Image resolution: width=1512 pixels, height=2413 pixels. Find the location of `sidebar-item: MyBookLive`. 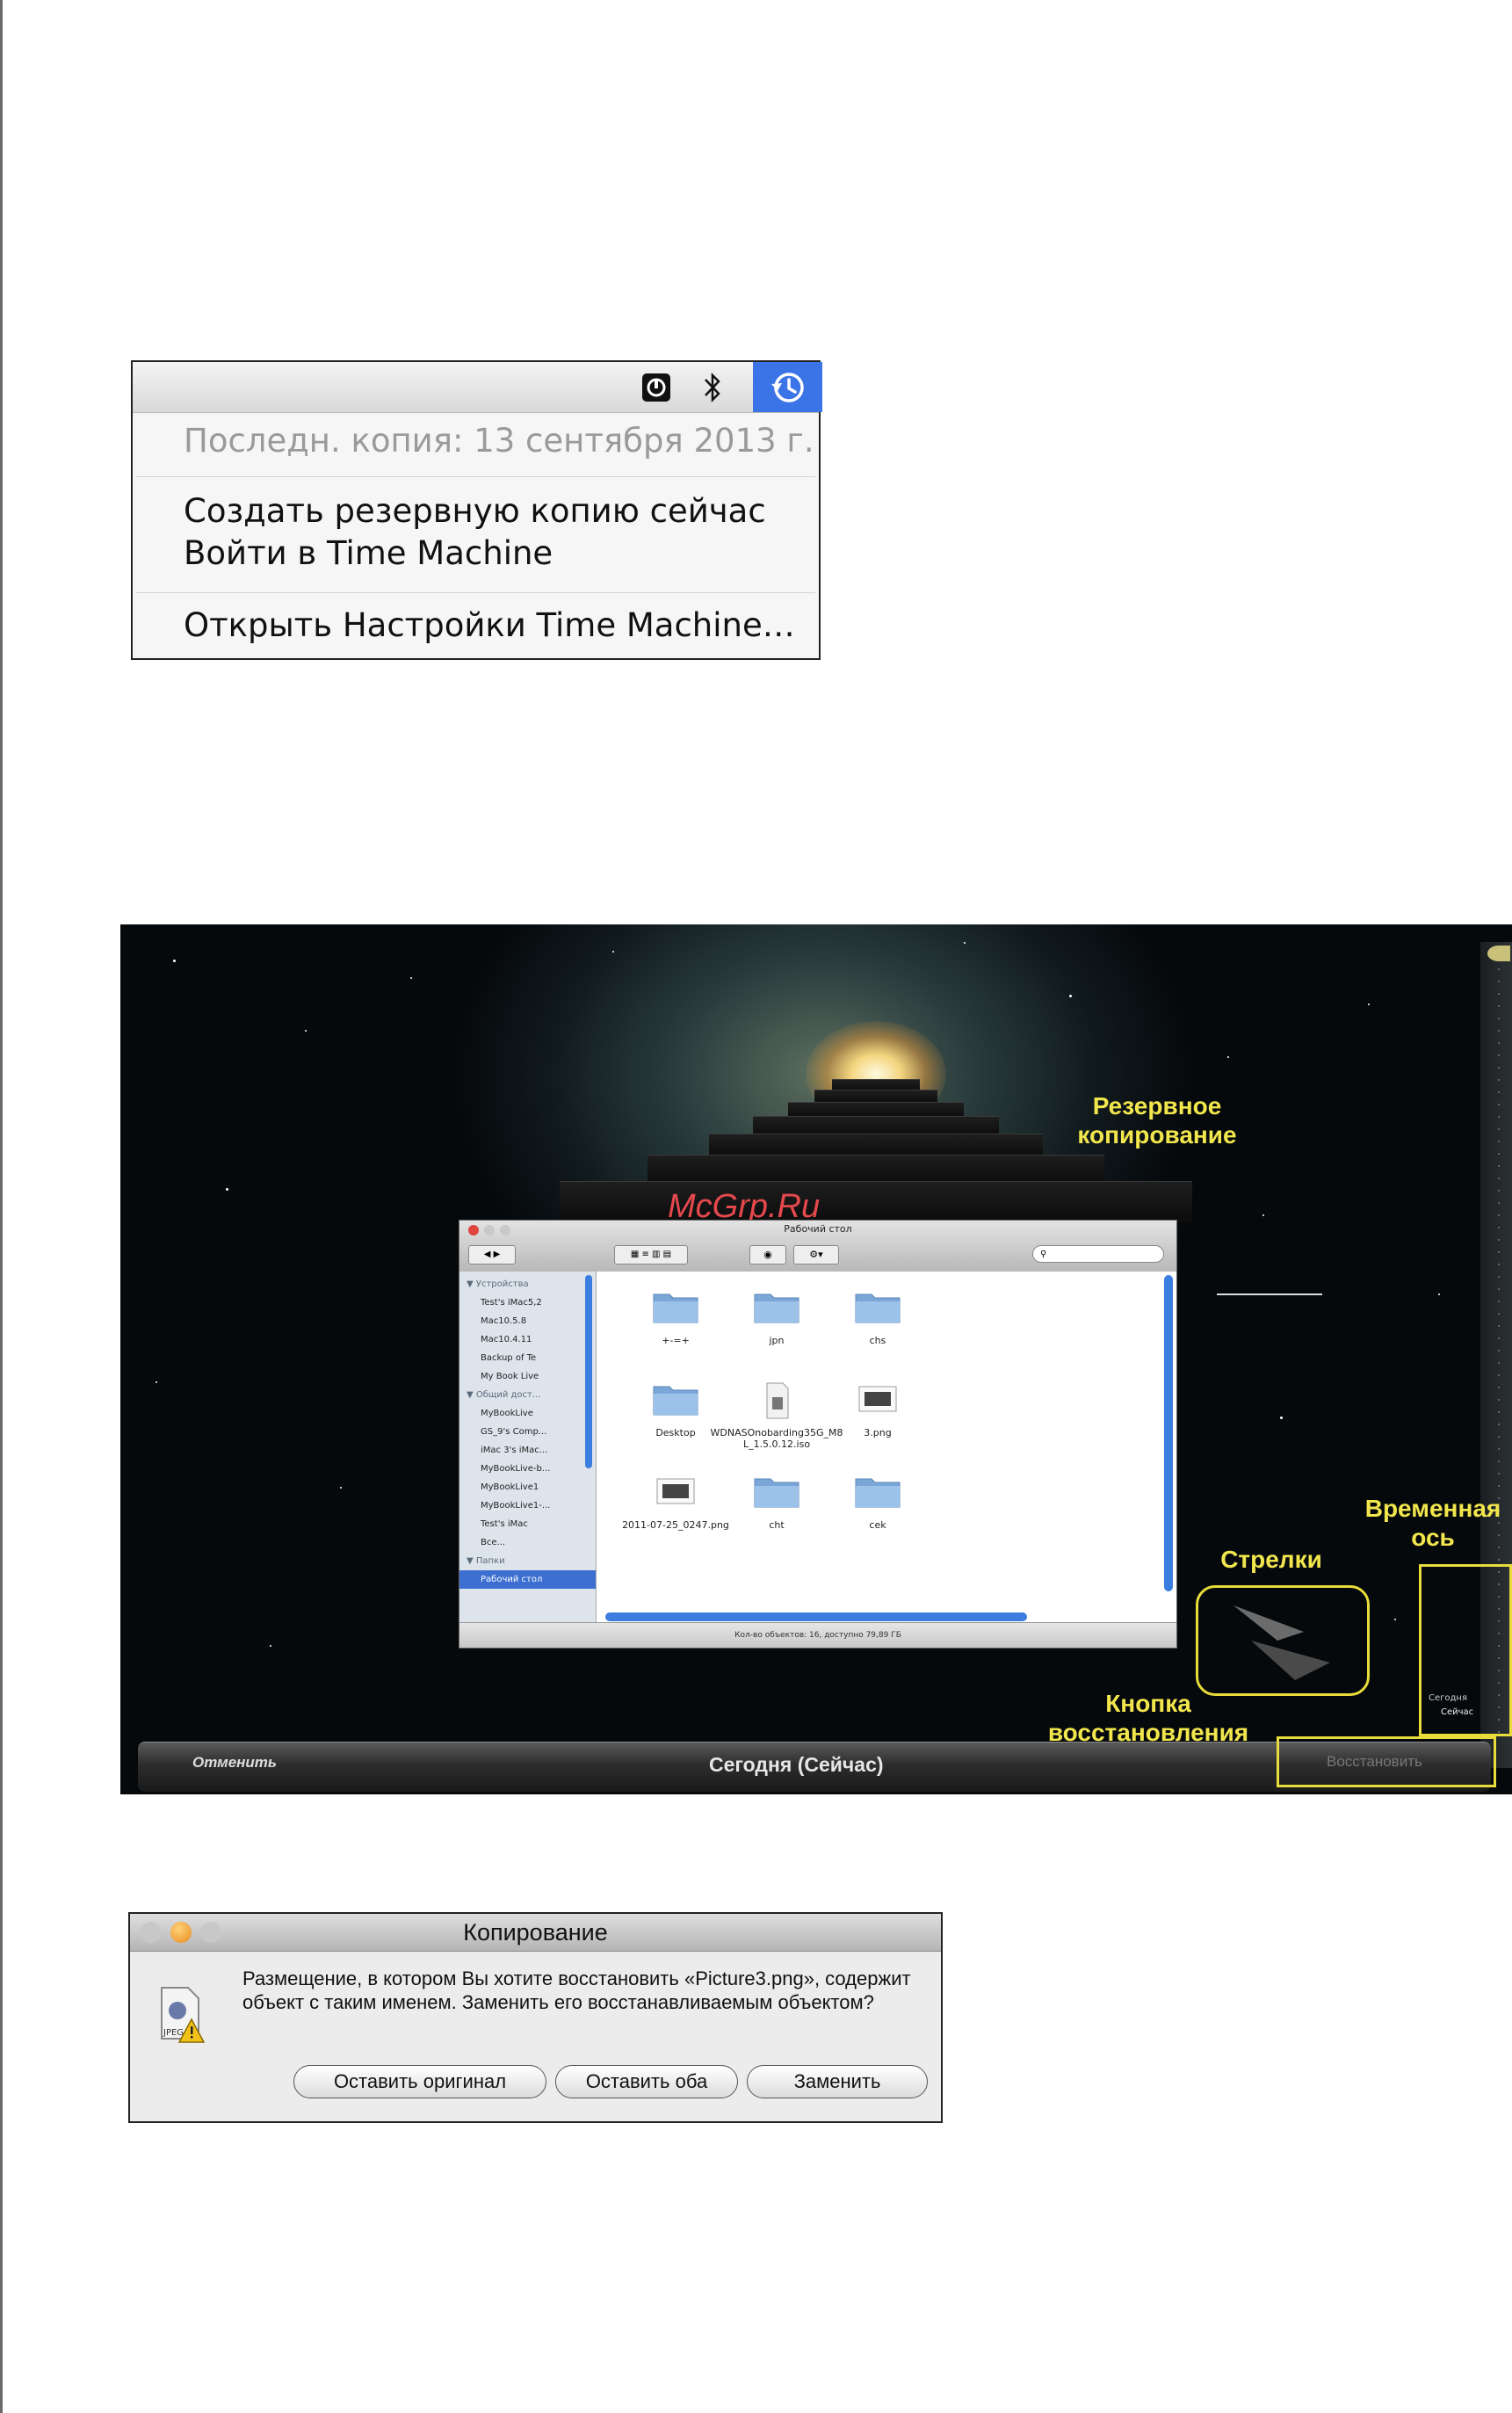

sidebar-item: MyBookLive is located at coordinates (531, 1413).